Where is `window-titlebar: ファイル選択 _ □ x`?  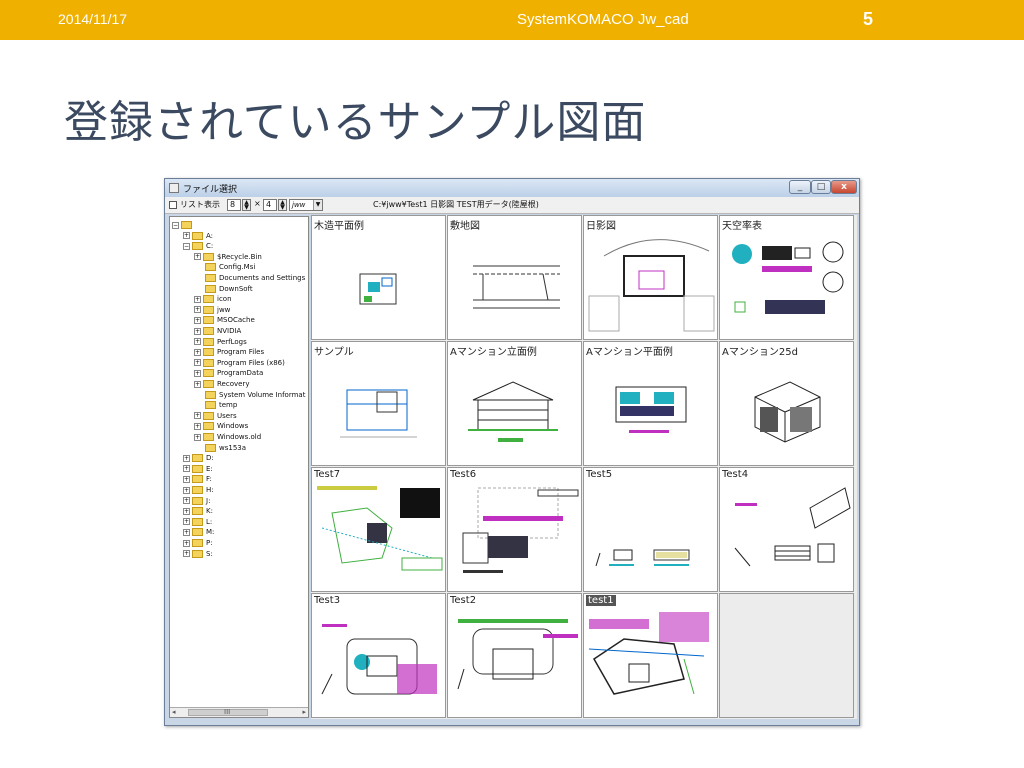 window-titlebar: ファイル選択 _ □ x is located at coordinates (512, 188).